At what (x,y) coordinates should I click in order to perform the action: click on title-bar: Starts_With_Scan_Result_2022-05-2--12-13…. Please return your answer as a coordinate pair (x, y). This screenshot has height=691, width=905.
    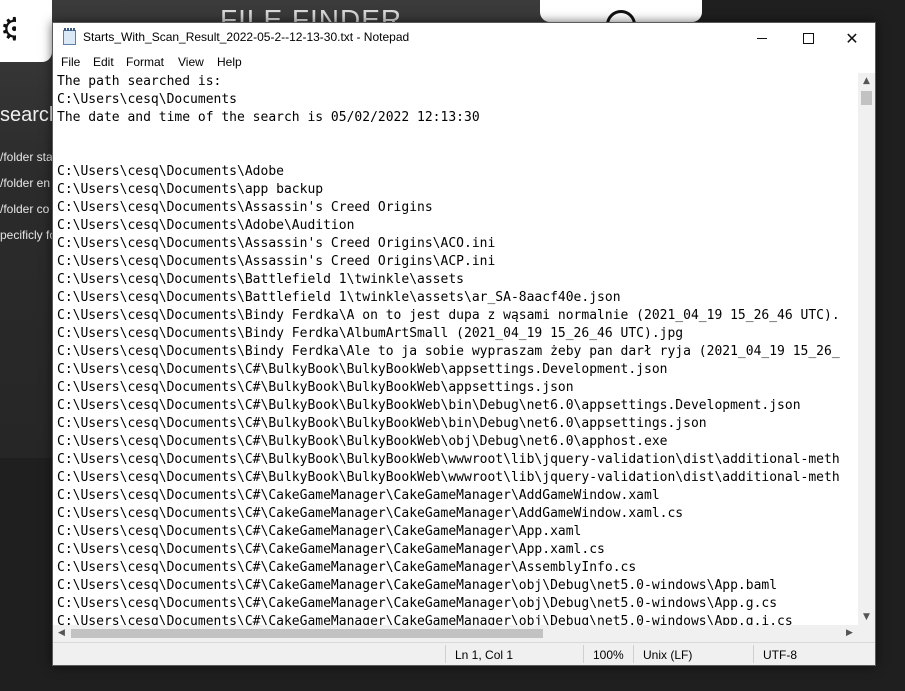
    Looking at the image, I should click on (464, 38).